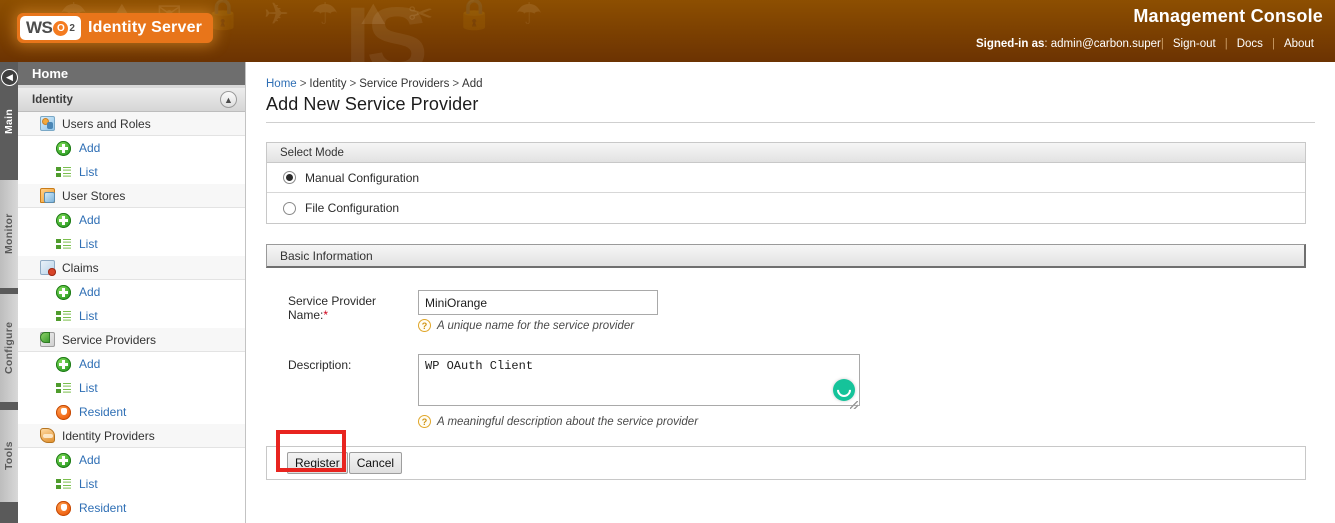 This screenshot has width=1335, height=523. What do you see at coordinates (48, 268) in the screenshot?
I see `claims-icon` at bounding box center [48, 268].